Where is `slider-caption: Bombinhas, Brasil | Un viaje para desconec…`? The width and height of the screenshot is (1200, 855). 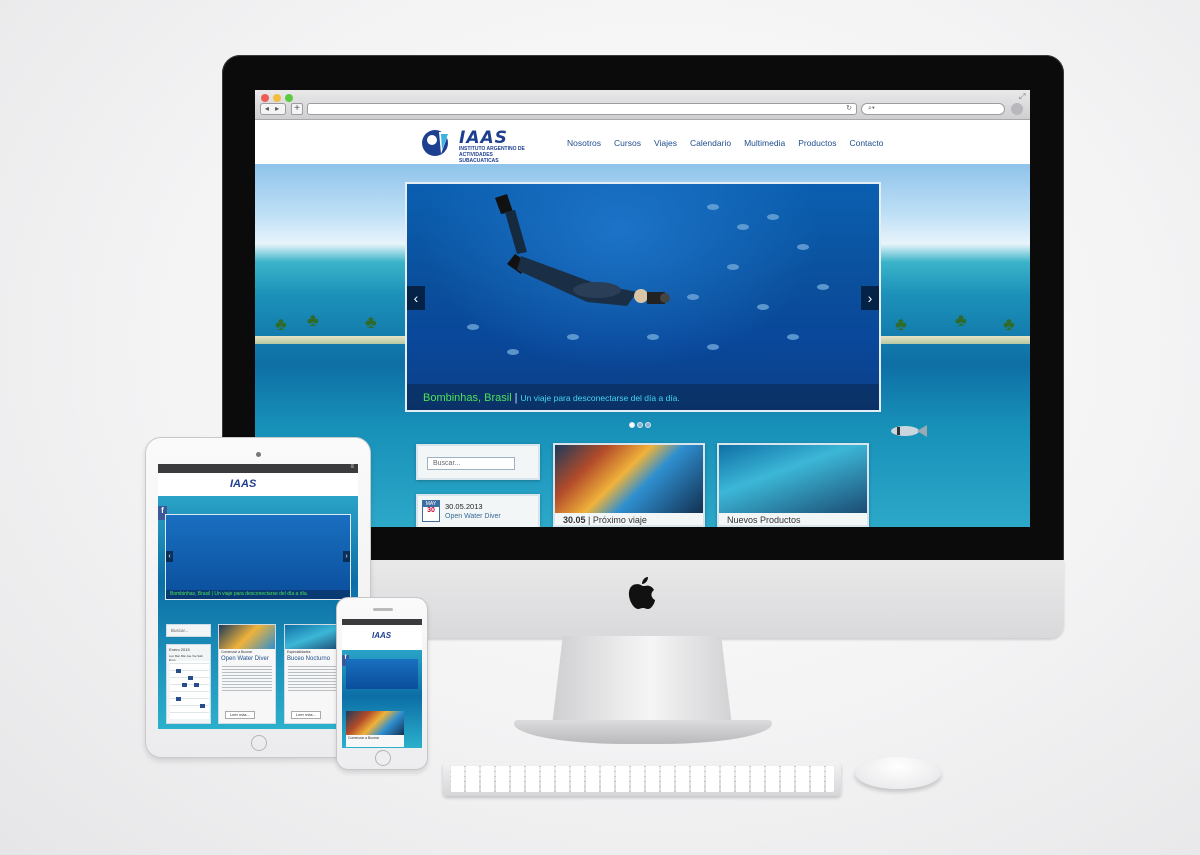 slider-caption: Bombinhas, Brasil | Un viaje para desconec… is located at coordinates (643, 397).